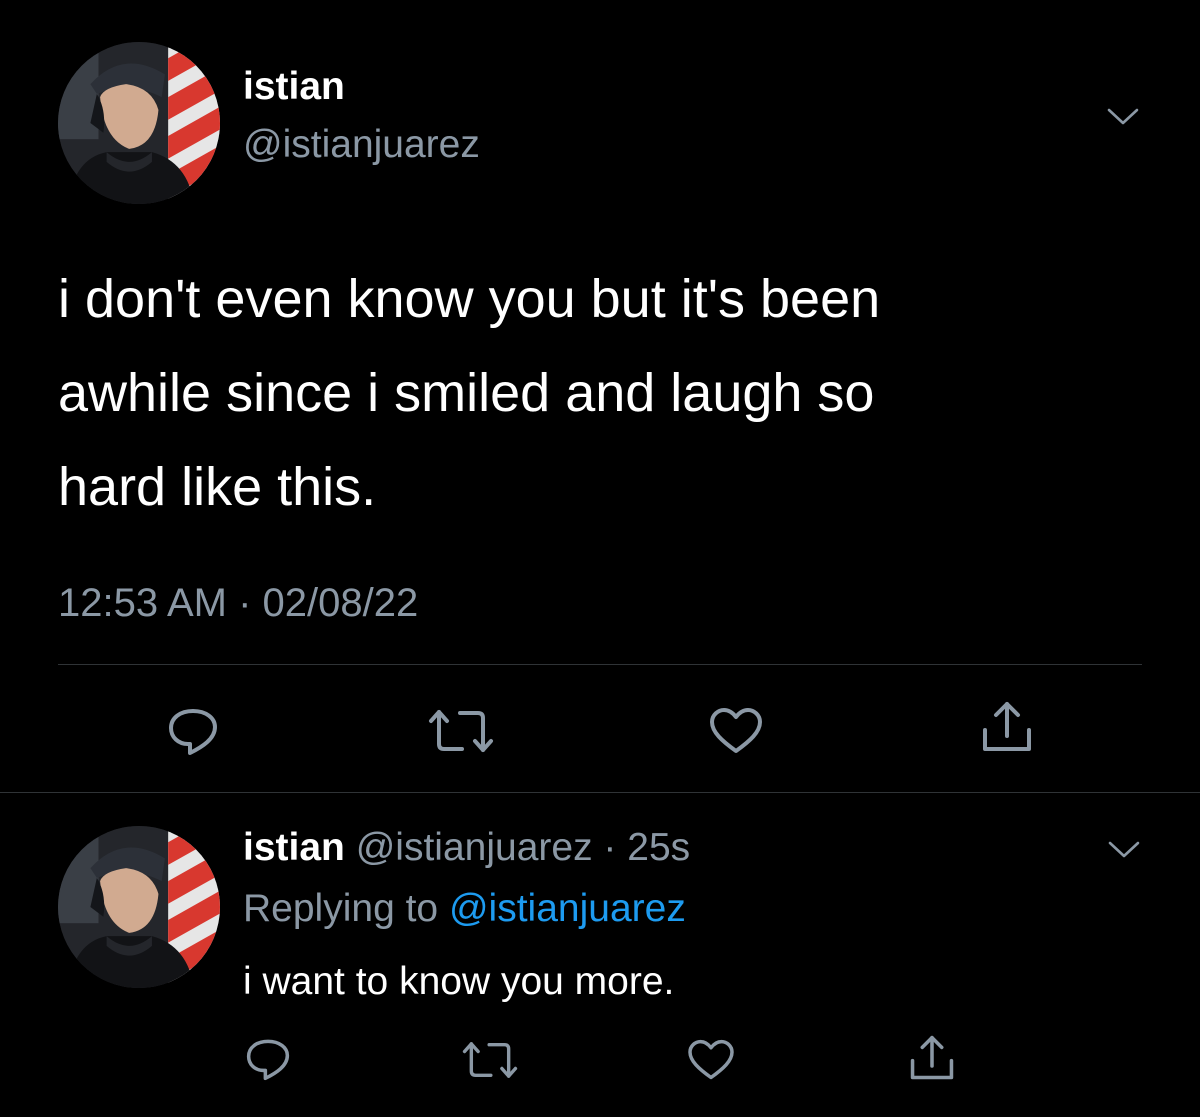  I want to click on reply-text: i want to know you more., so click(459, 981).